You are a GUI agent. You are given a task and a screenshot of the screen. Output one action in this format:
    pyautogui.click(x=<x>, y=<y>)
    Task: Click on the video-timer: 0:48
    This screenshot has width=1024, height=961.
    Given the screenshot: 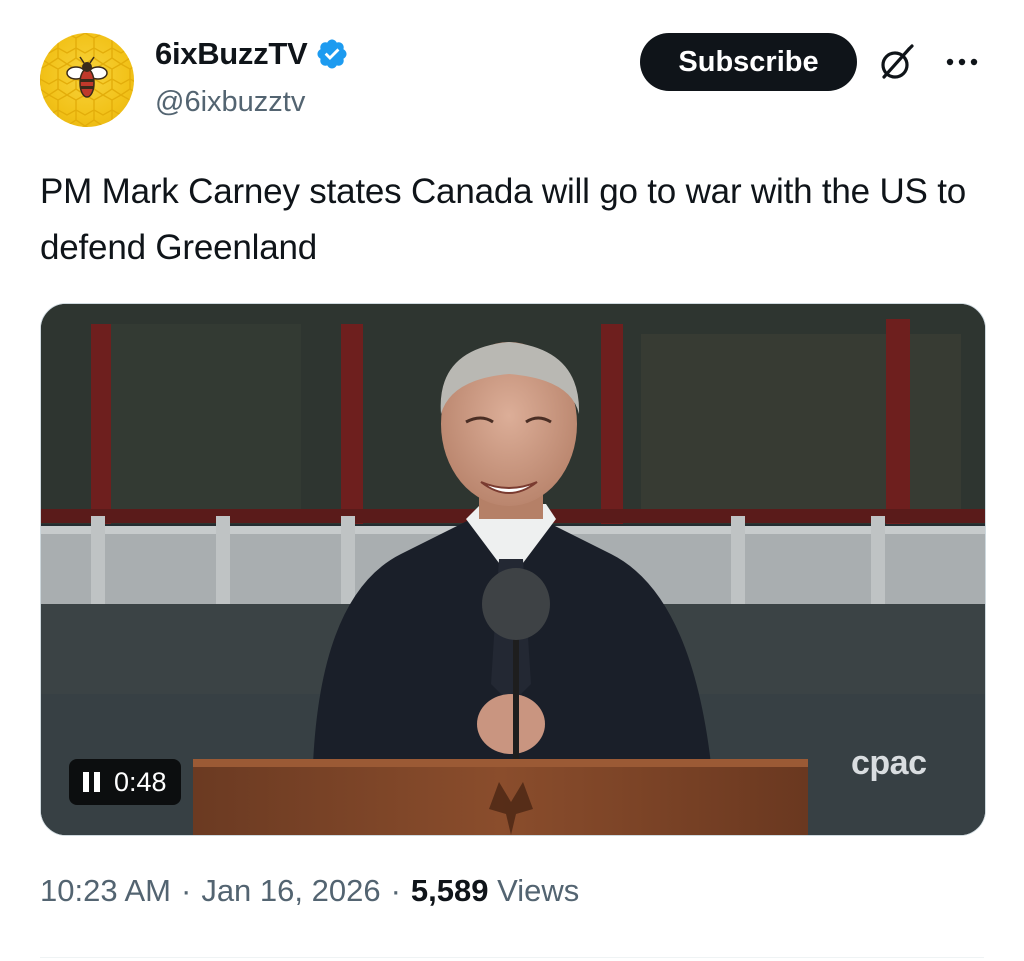 What is the action you would take?
    pyautogui.click(x=125, y=782)
    